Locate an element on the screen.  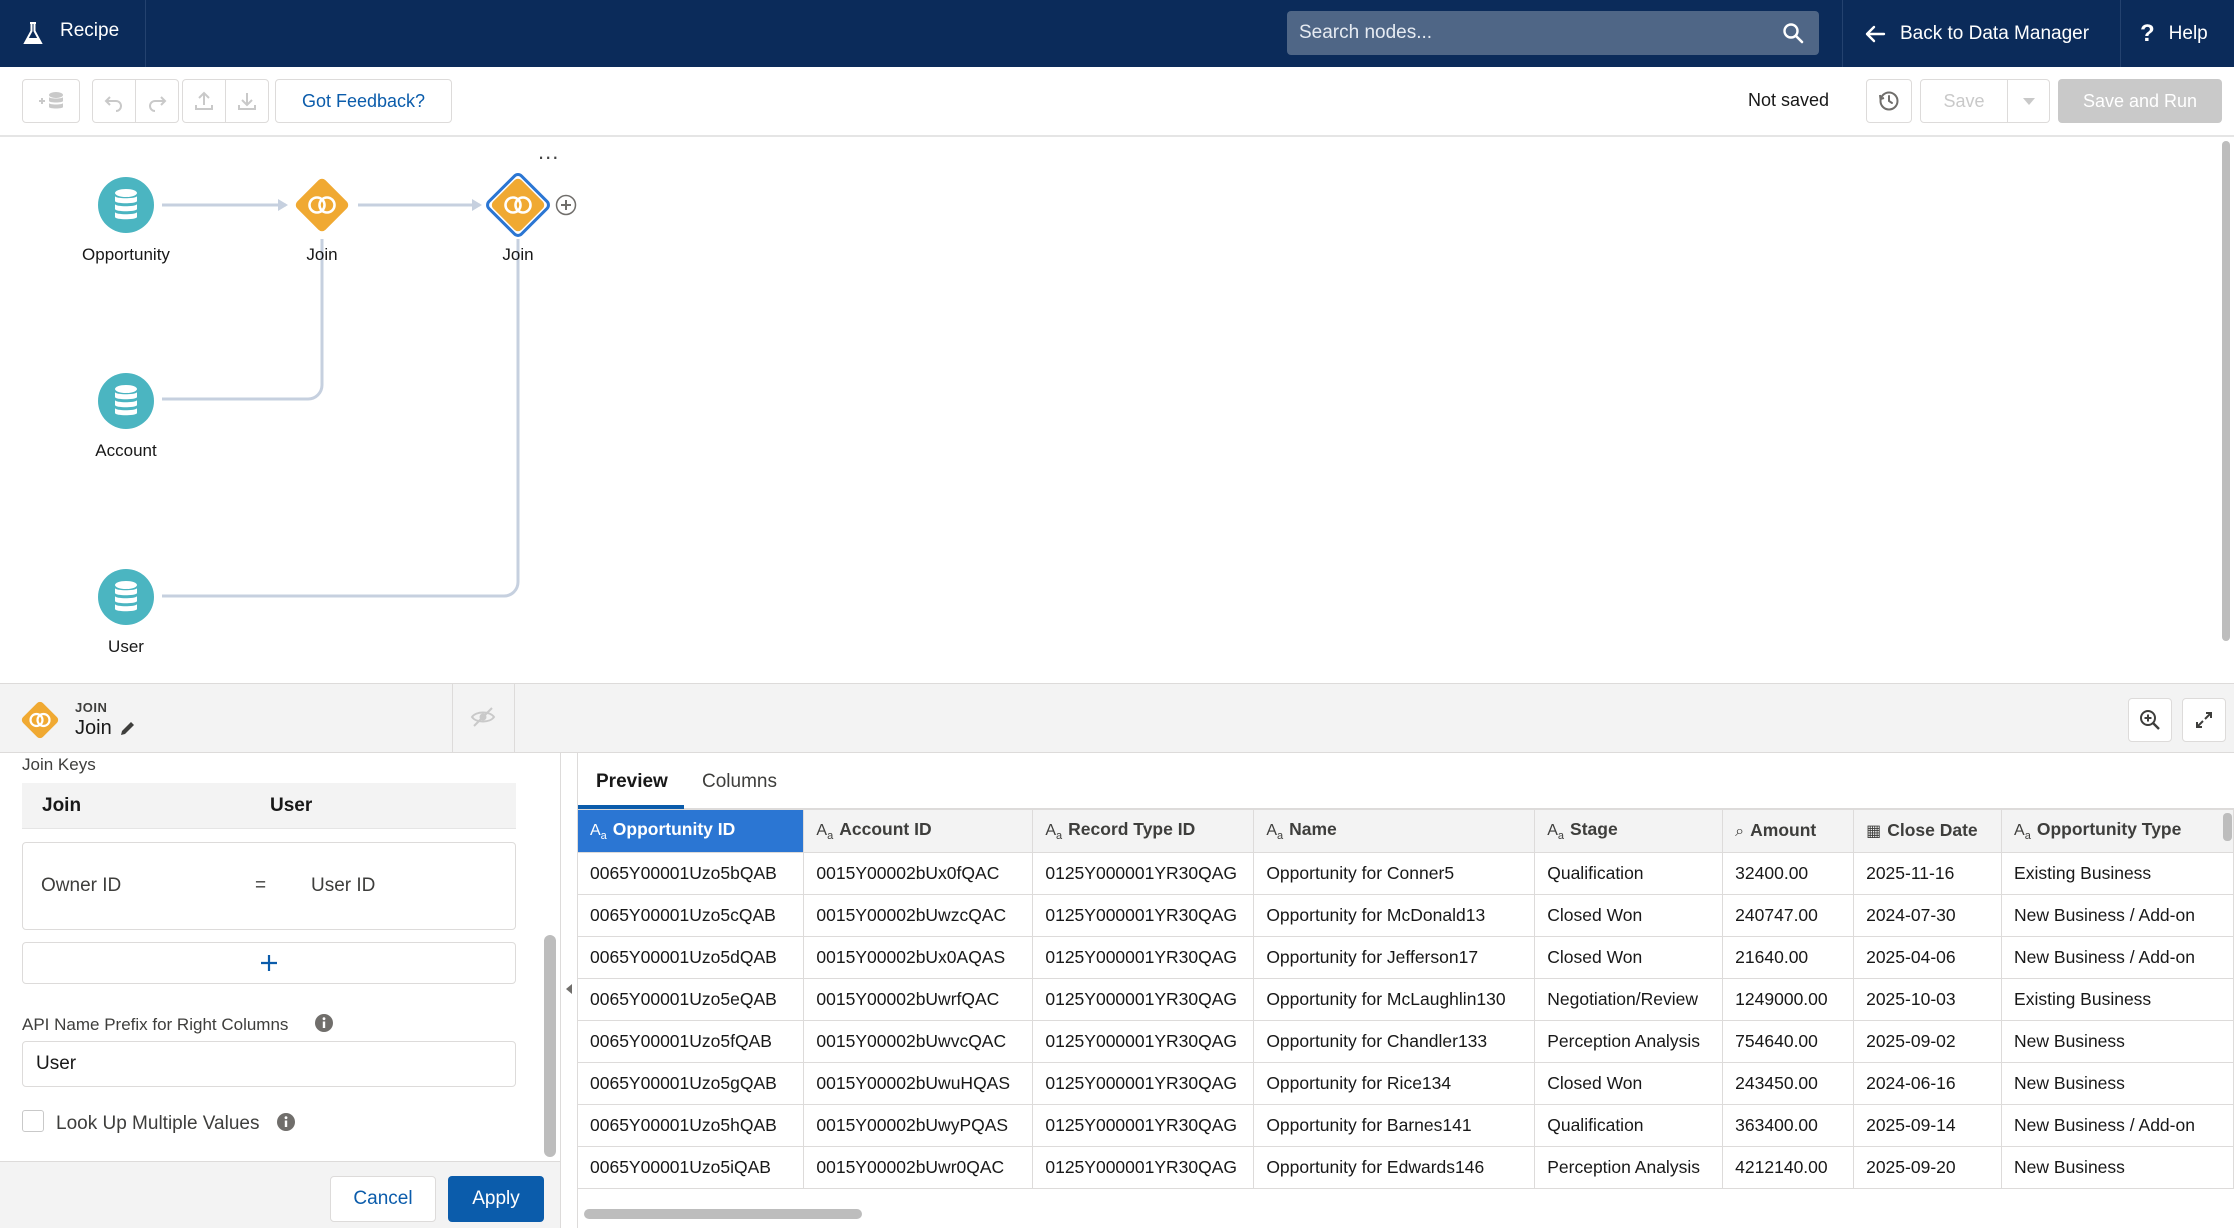
table-cell: Opportunity for Jefferson17 is located at coordinates (1394, 957).